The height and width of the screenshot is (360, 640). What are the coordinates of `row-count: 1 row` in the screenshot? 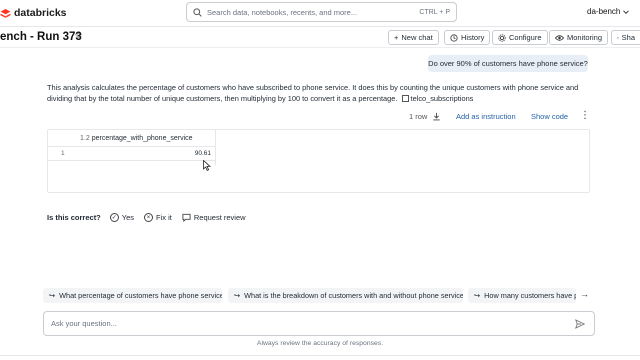 It's located at (418, 116).